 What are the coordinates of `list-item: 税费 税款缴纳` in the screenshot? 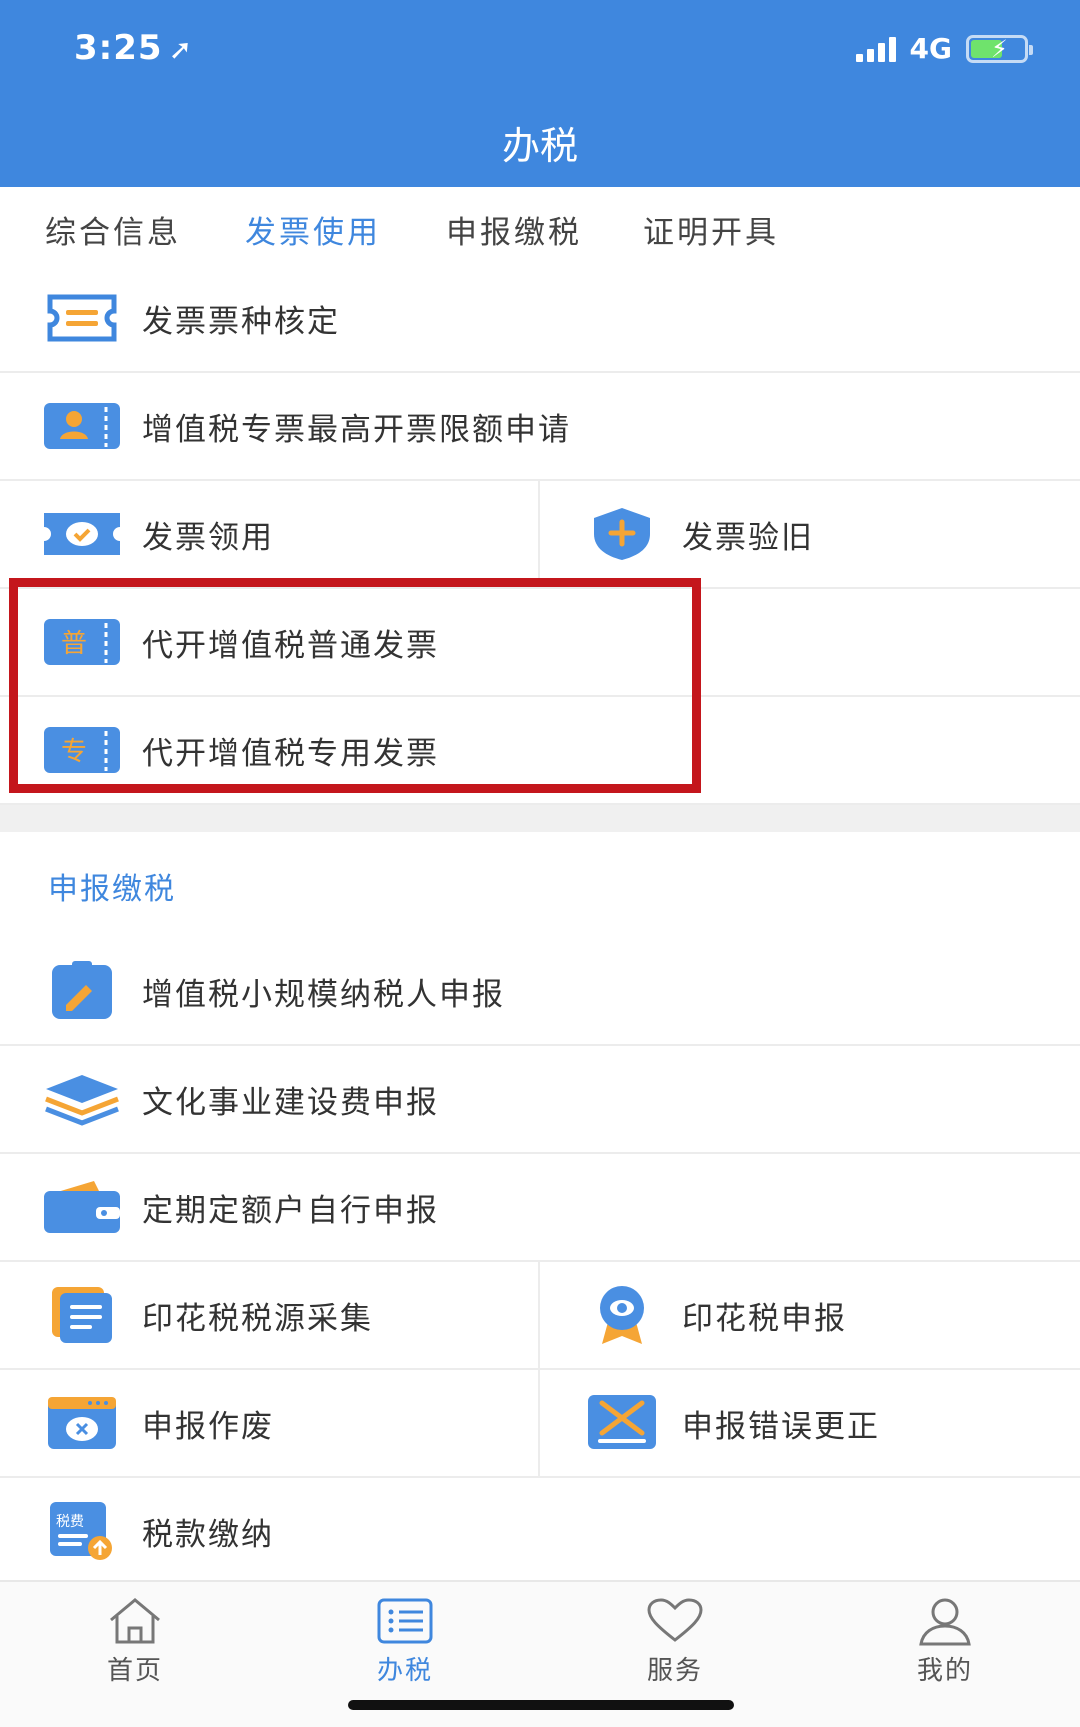 It's located at (540, 1529).